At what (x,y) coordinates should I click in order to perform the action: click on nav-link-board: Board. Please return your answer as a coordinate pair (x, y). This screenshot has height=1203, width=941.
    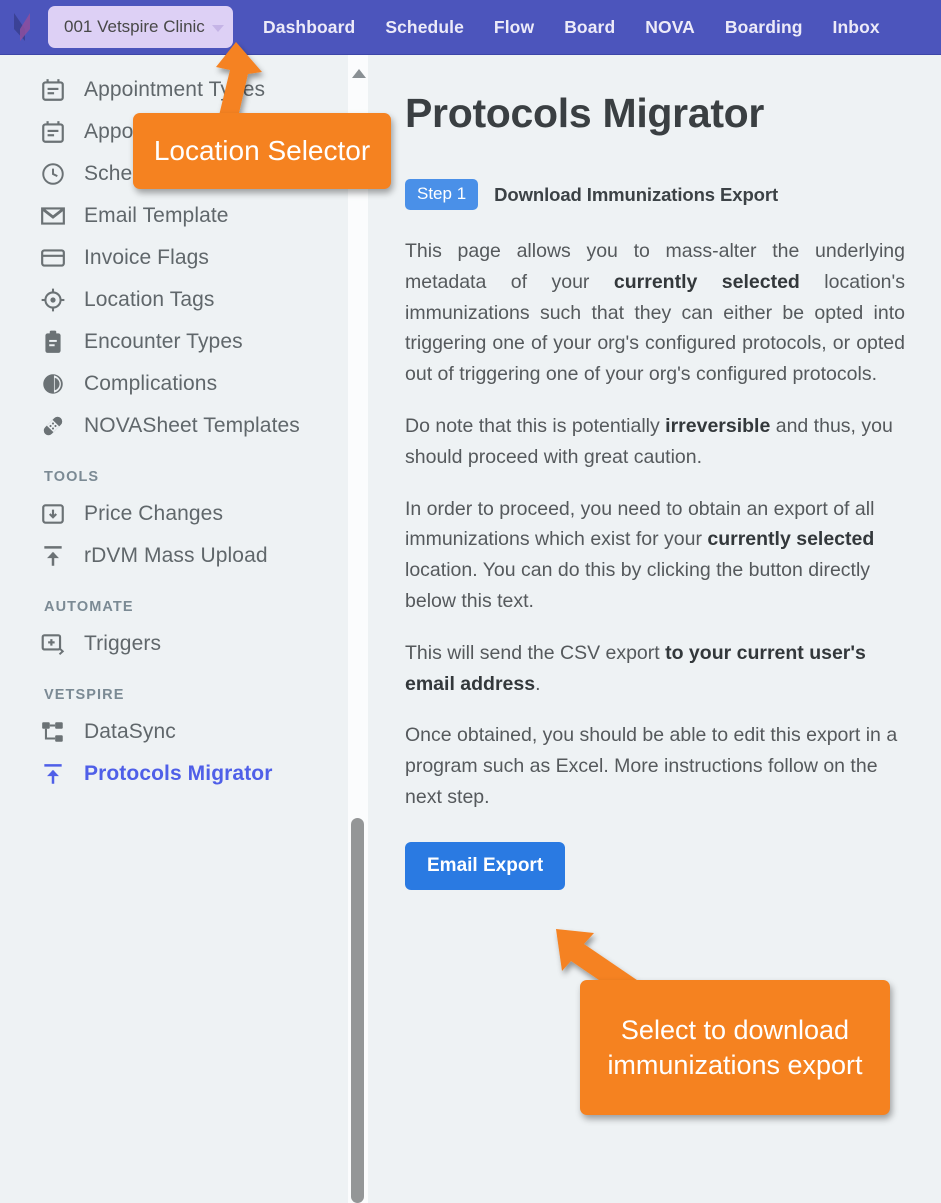
    Looking at the image, I should click on (589, 27).